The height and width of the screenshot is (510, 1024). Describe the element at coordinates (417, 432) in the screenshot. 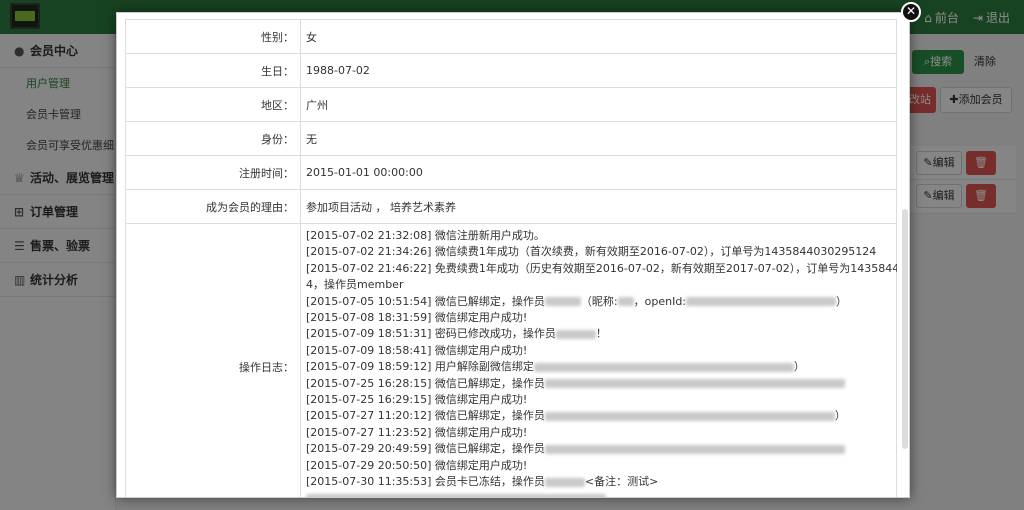

I see `log-line: [2015-07-27 11:23:52] 微信绑定用户成功!` at that location.